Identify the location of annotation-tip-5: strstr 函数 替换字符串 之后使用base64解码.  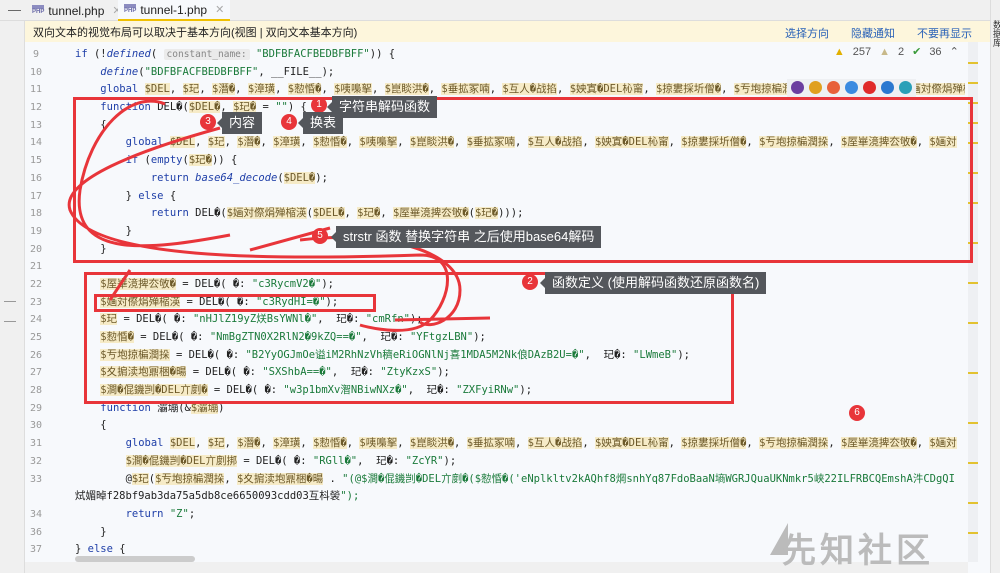
(466, 237).